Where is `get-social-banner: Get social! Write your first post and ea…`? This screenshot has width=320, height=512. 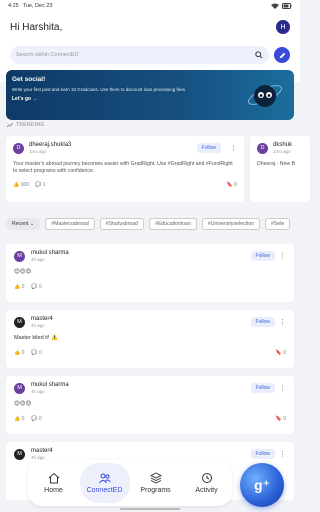 get-social-banner: Get social! Write your first post and ea… is located at coordinates (150, 95).